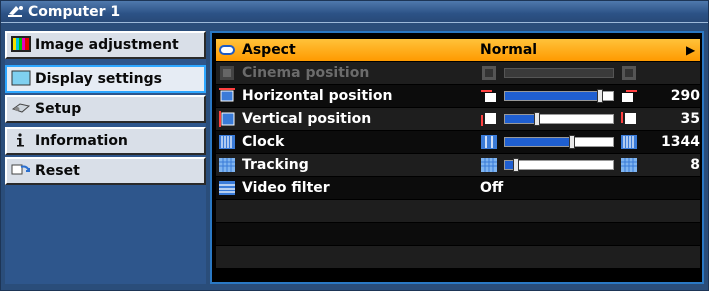 This screenshot has height=291, width=709. Describe the element at coordinates (685, 96) in the screenshot. I see `setting-value: 290` at that location.